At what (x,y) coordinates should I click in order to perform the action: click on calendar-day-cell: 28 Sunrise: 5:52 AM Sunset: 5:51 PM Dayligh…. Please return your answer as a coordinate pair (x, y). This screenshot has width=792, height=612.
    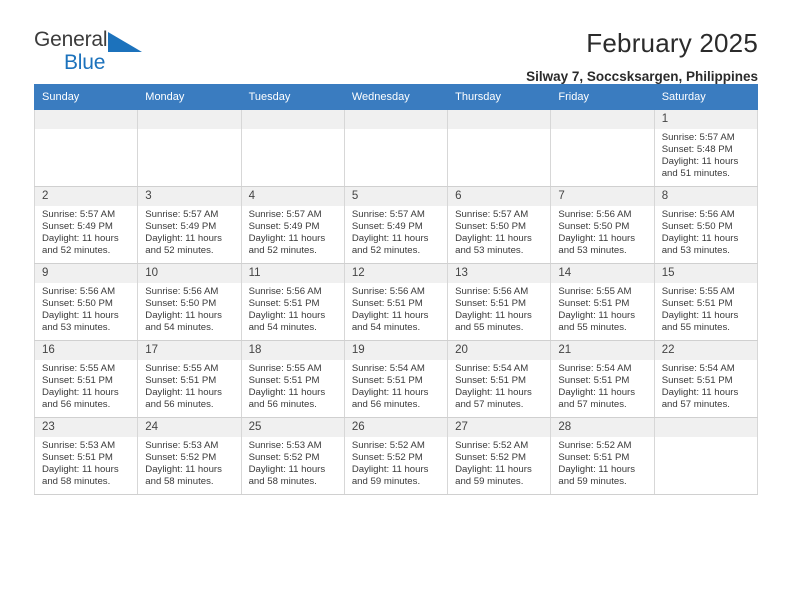
    Looking at the image, I should click on (602, 456).